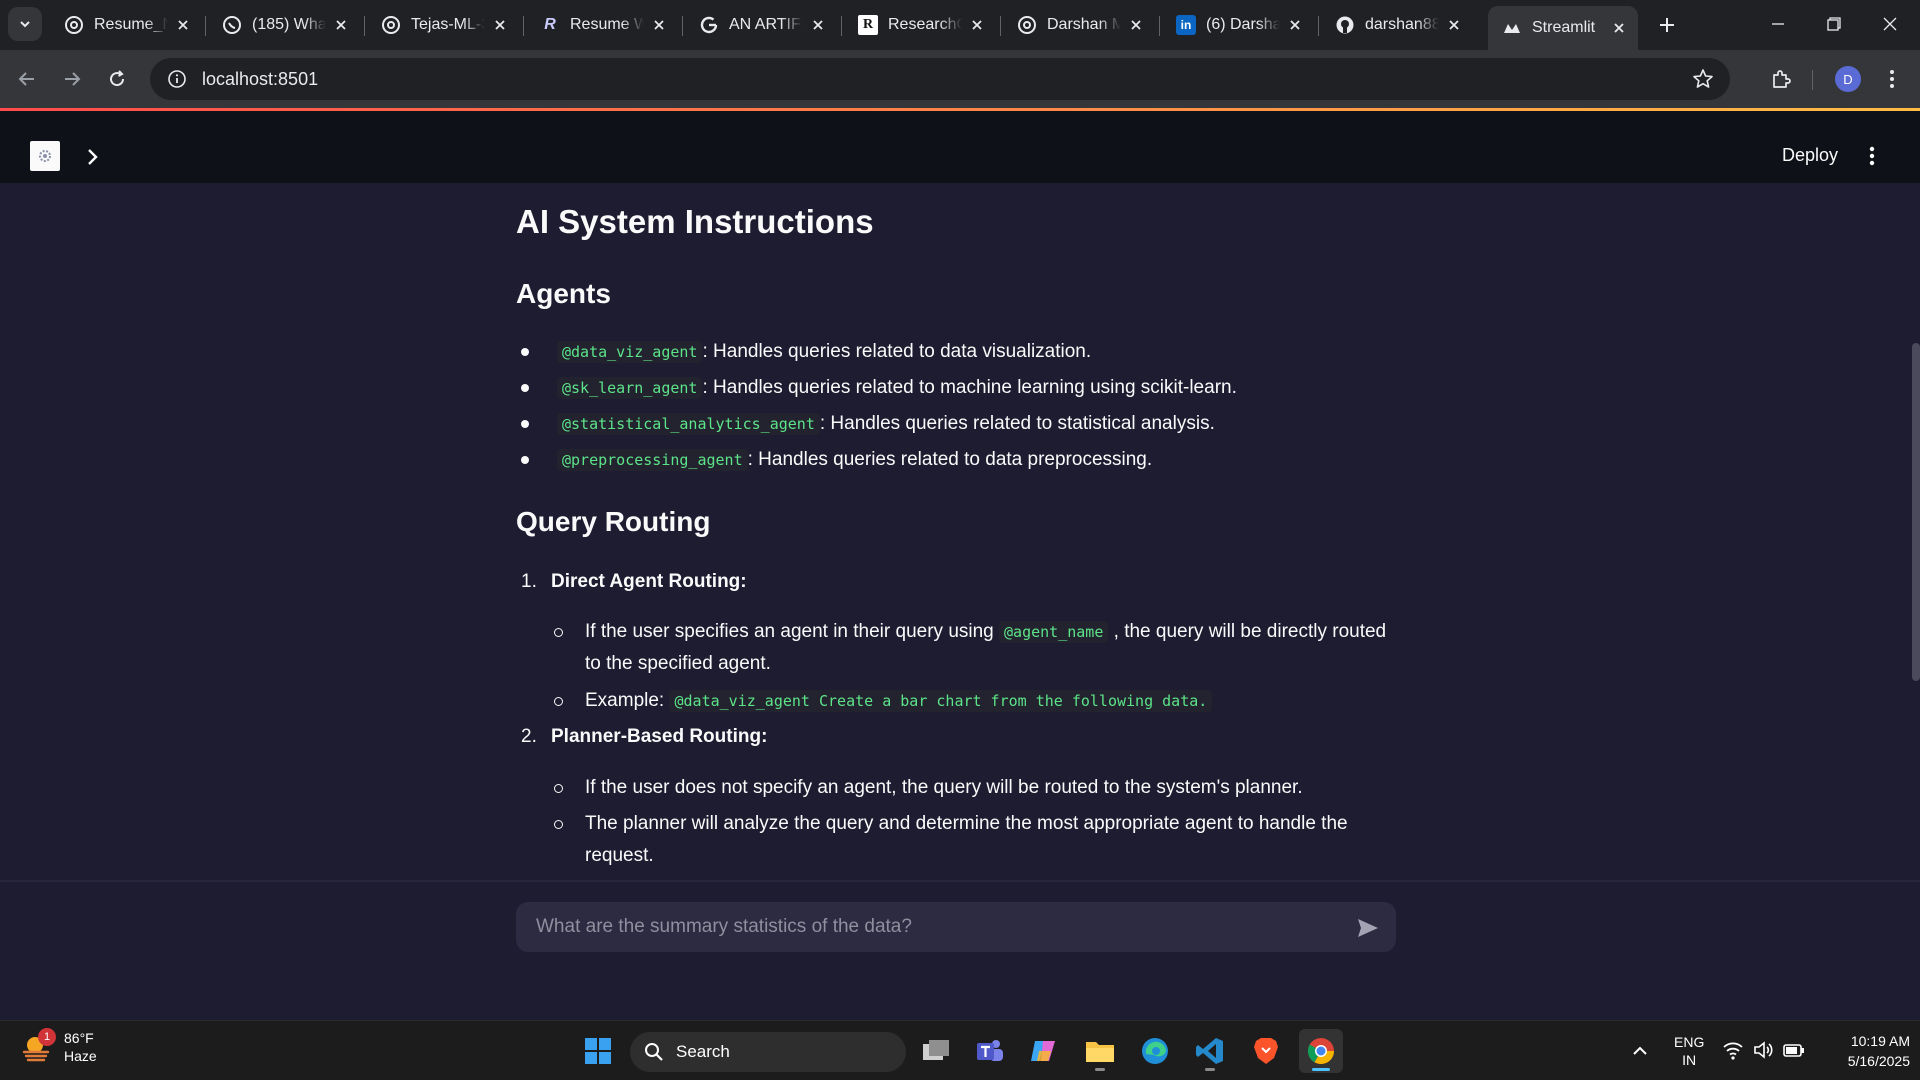 Image resolution: width=1920 pixels, height=1080 pixels. I want to click on vscode-app, so click(1210, 1051).